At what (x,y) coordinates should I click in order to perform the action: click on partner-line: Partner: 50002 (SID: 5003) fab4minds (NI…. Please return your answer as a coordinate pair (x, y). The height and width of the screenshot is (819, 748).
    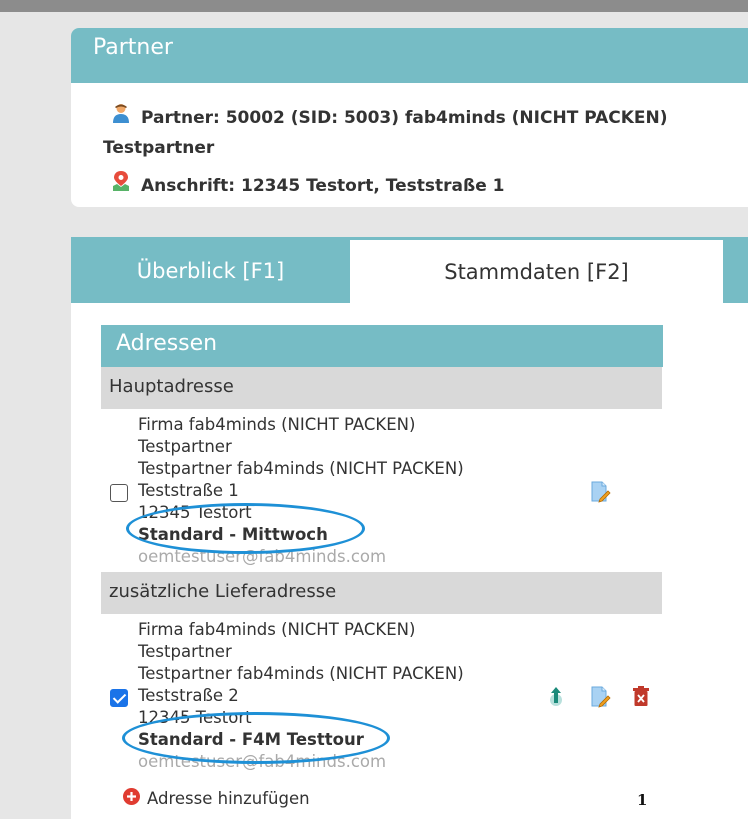
    Looking at the image, I should click on (404, 118).